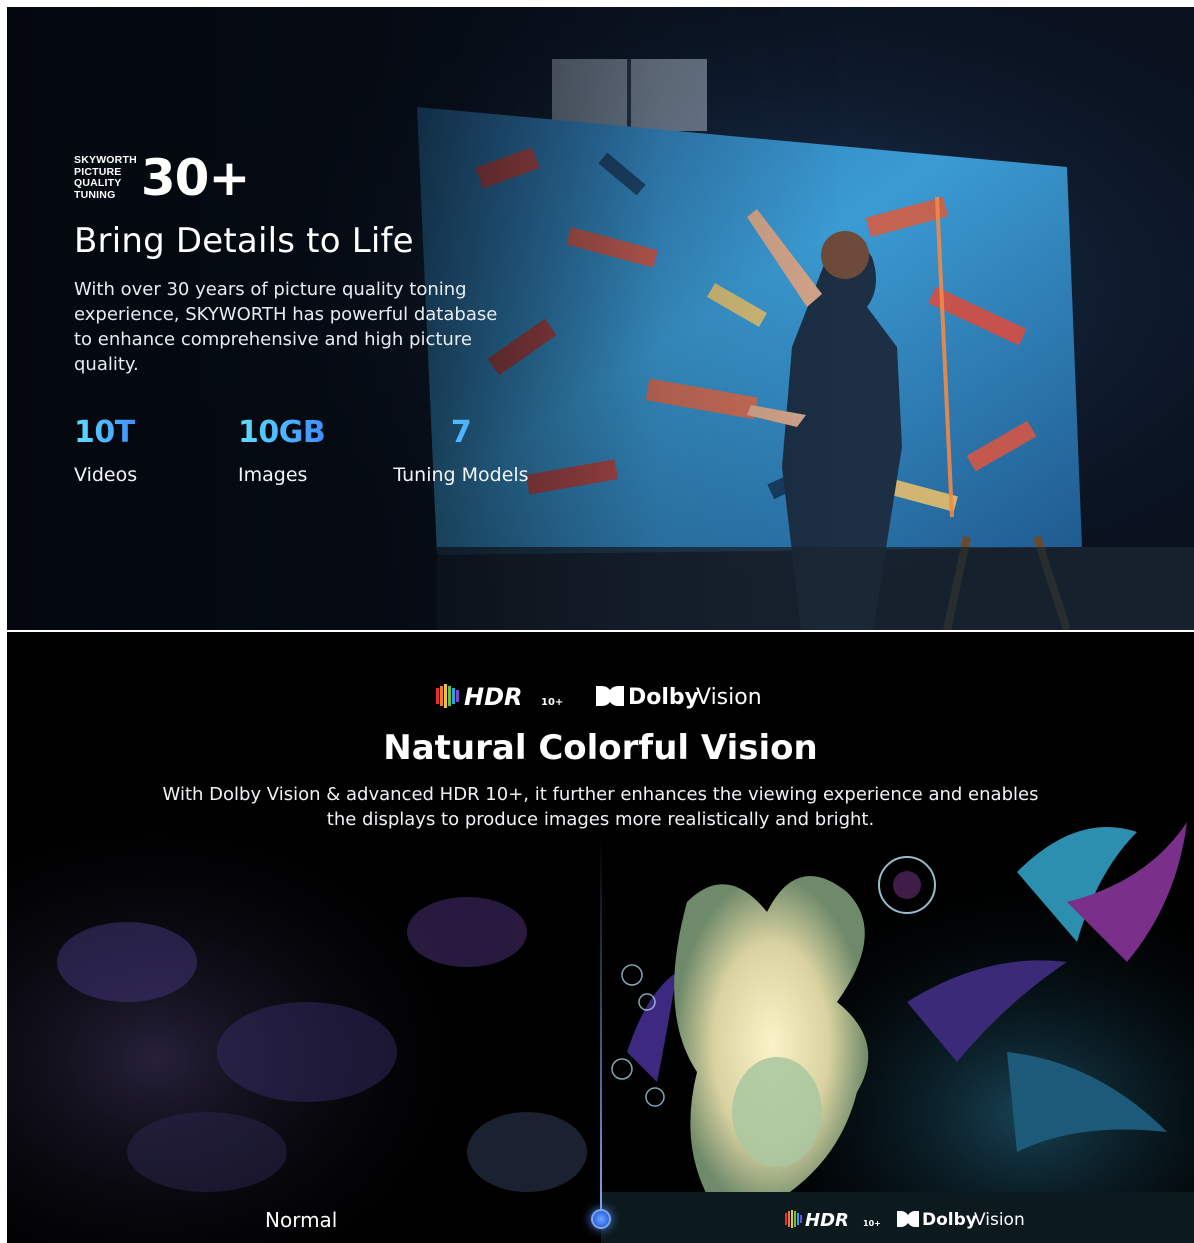 This screenshot has width=1194, height=1243. What do you see at coordinates (282, 451) in the screenshot?
I see `stat-images: 10GB Images` at bounding box center [282, 451].